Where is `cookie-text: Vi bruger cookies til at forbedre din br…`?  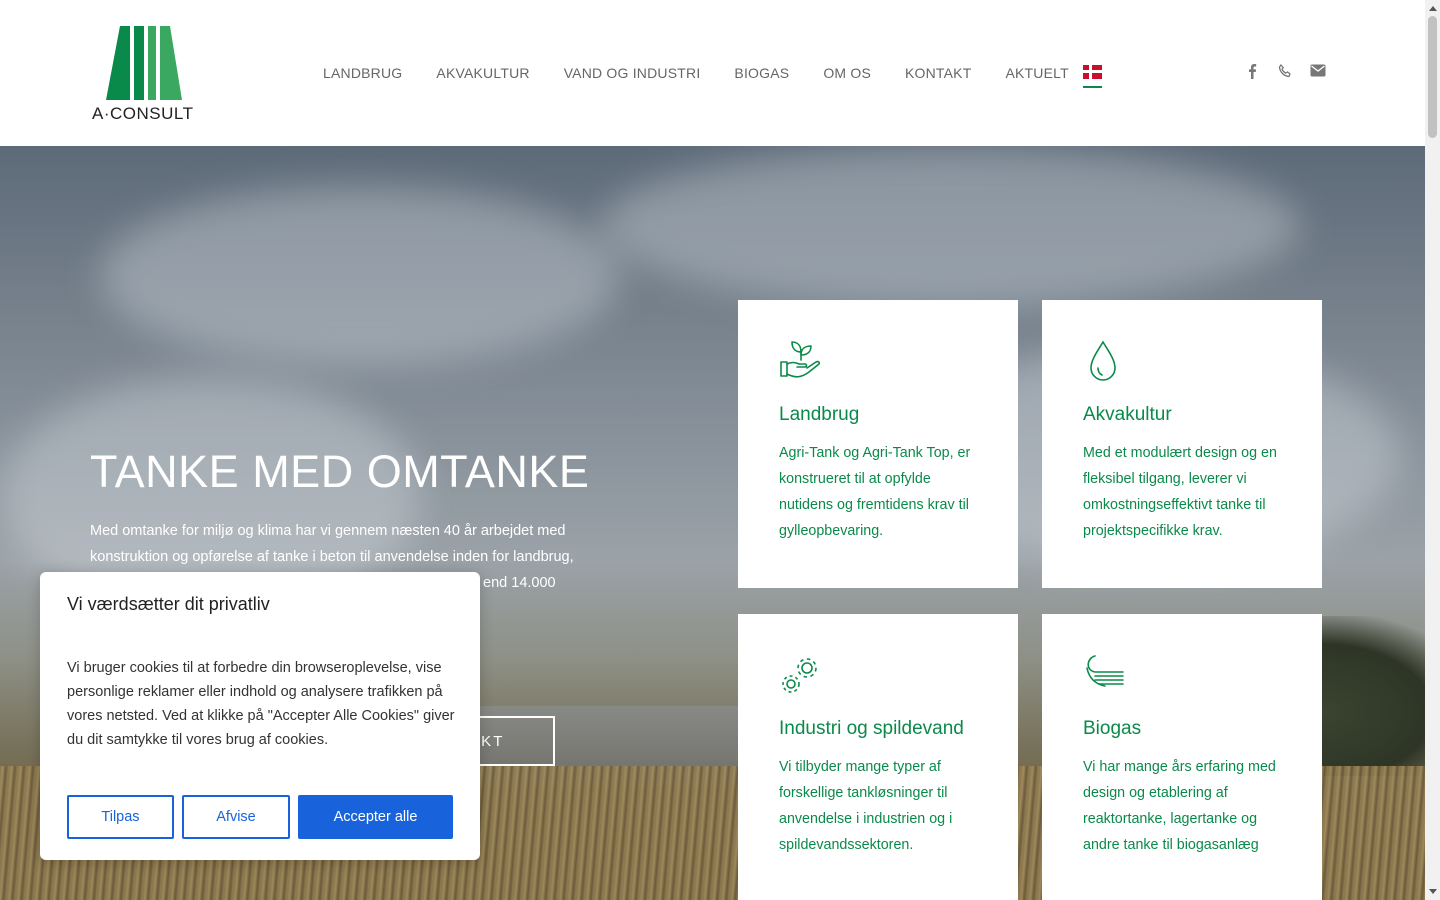 cookie-text: Vi bruger cookies til at forbedre din br… is located at coordinates (261, 704).